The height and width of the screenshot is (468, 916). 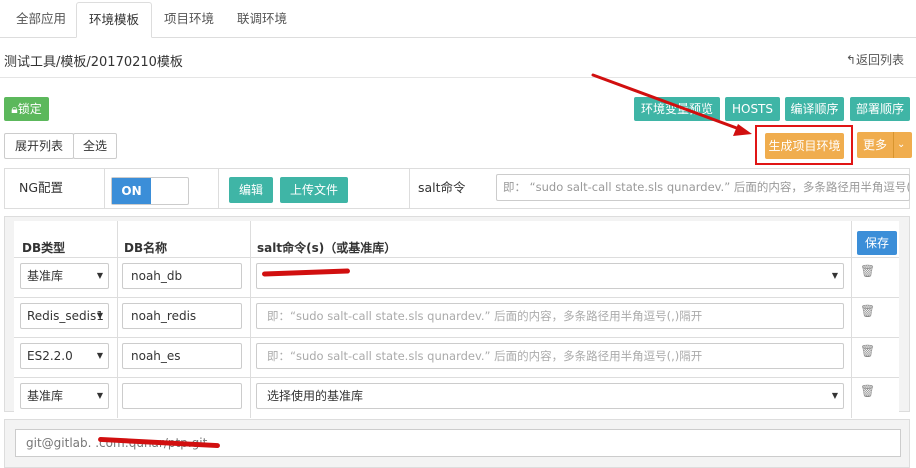 I want to click on upload-file-button: 上传文件, so click(x=314, y=190).